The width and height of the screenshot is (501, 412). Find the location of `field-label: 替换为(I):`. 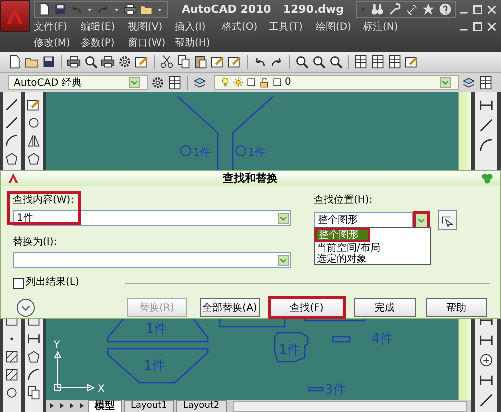

field-label: 替换为(I): is located at coordinates (35, 243).